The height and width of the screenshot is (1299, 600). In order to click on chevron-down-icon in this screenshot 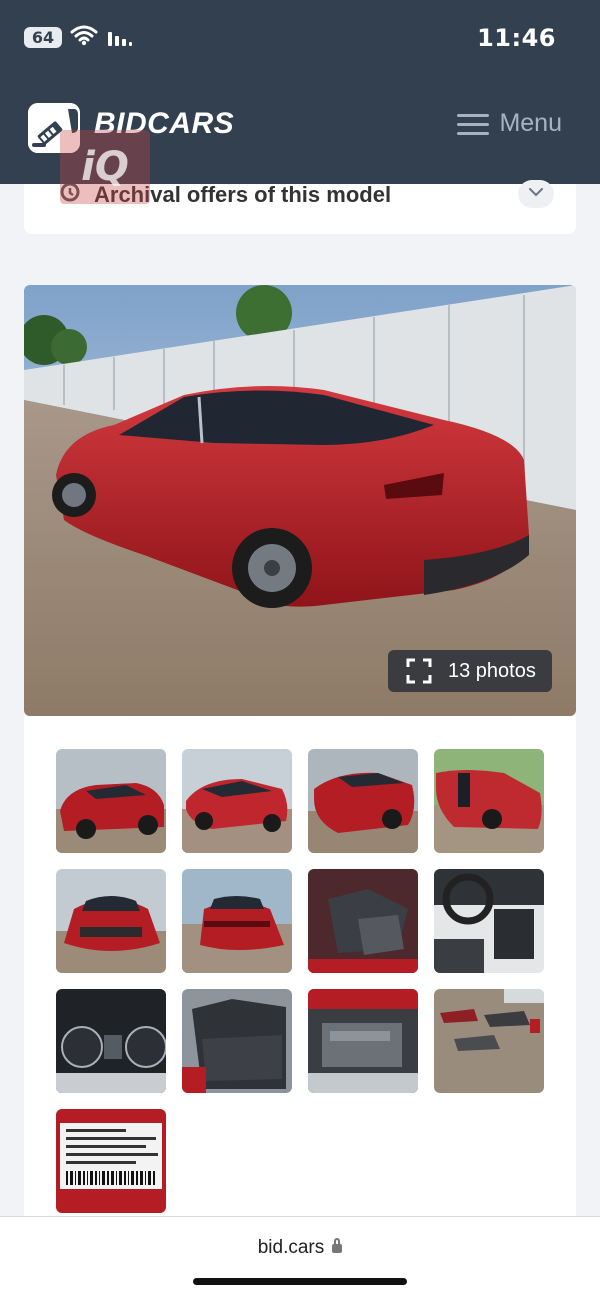, I will do `click(536, 192)`.